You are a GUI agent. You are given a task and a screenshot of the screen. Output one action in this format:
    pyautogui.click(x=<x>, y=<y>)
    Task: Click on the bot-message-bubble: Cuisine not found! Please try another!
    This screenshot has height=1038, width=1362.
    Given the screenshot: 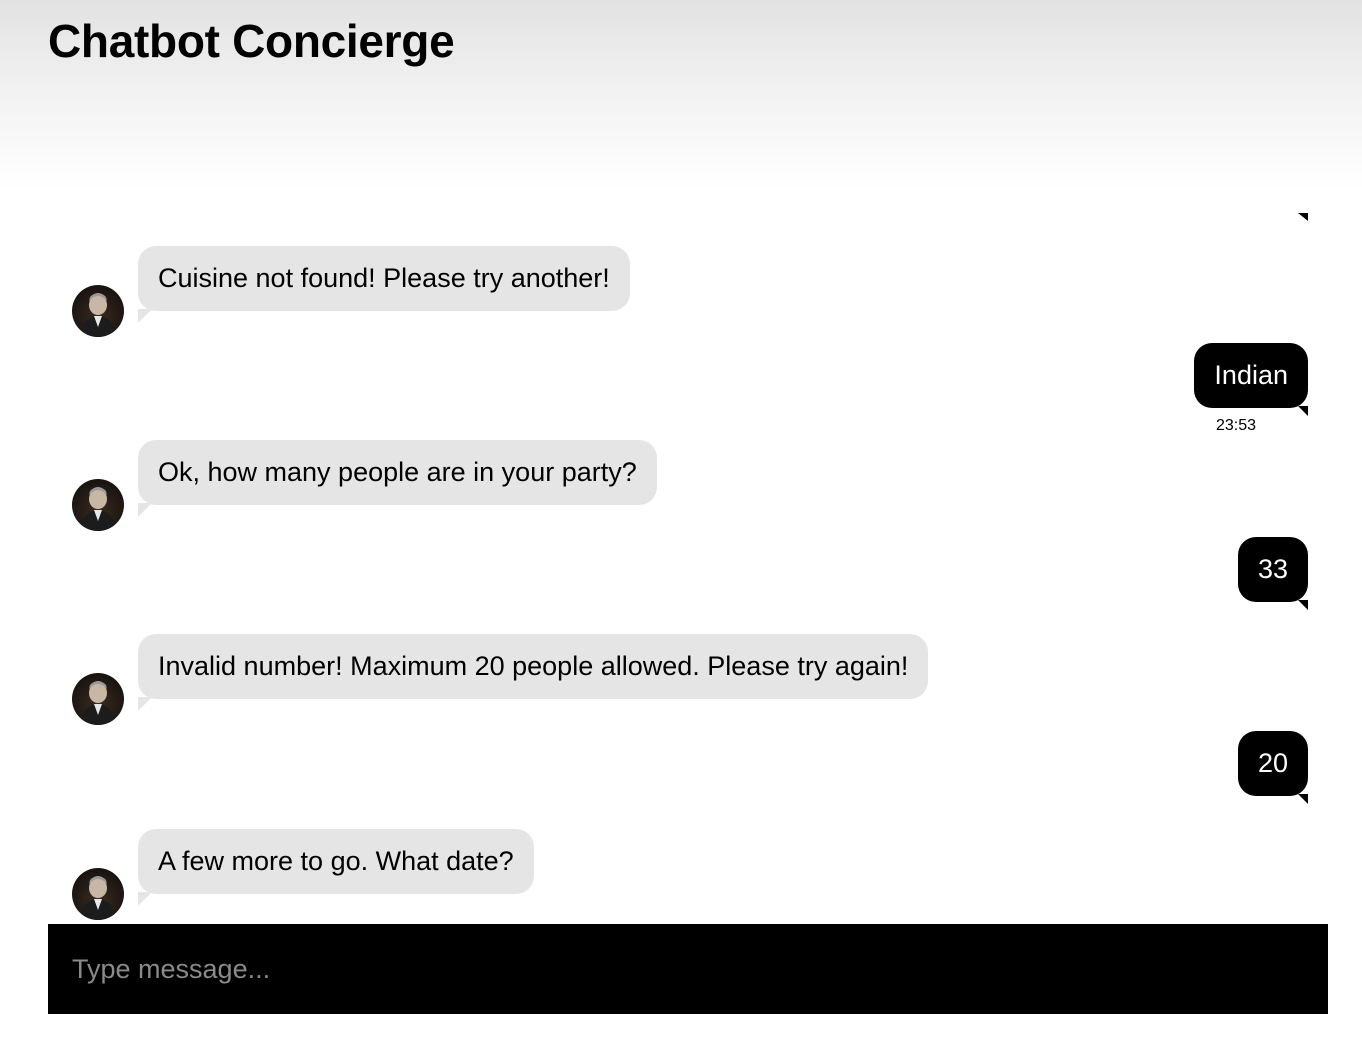 What is the action you would take?
    pyautogui.click(x=384, y=284)
    